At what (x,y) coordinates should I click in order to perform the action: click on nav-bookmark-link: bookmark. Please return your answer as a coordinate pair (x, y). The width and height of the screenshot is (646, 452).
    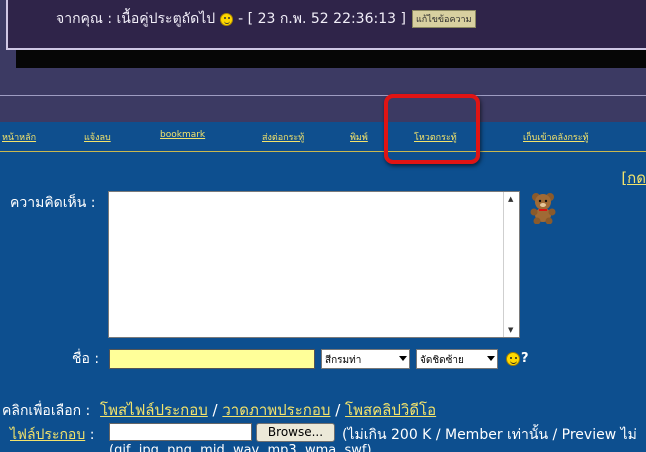
    Looking at the image, I should click on (182, 135).